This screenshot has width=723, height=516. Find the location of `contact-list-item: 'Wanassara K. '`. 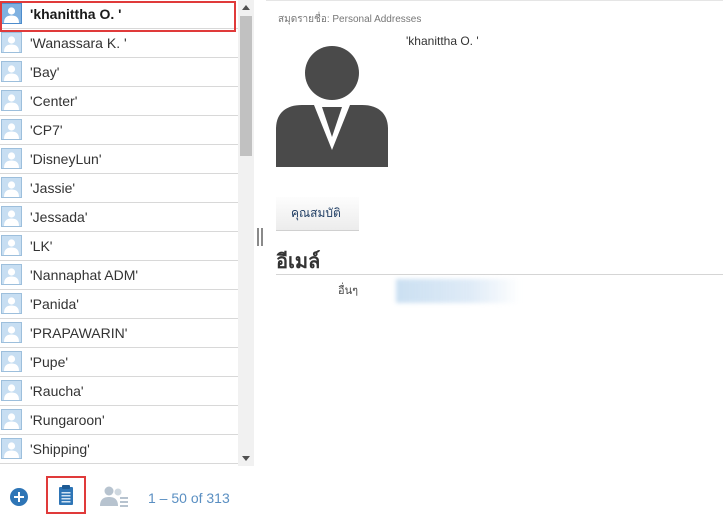

contact-list-item: 'Wanassara K. ' is located at coordinates (119, 43).